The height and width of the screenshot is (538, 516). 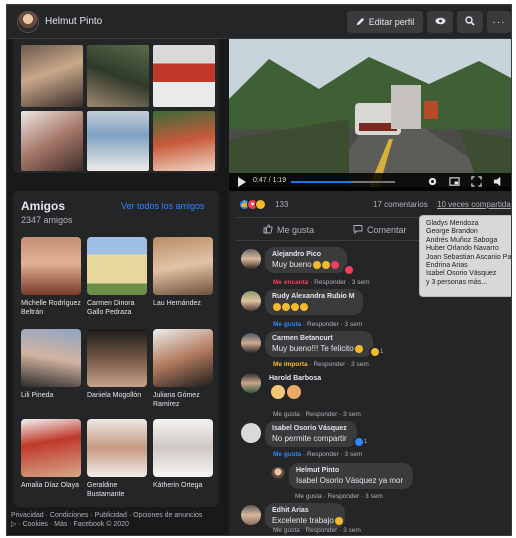 What do you see at coordinates (469, 257) in the screenshot?
I see `reactor-name: Joan Sebastian Ascanio Paba` at bounding box center [469, 257].